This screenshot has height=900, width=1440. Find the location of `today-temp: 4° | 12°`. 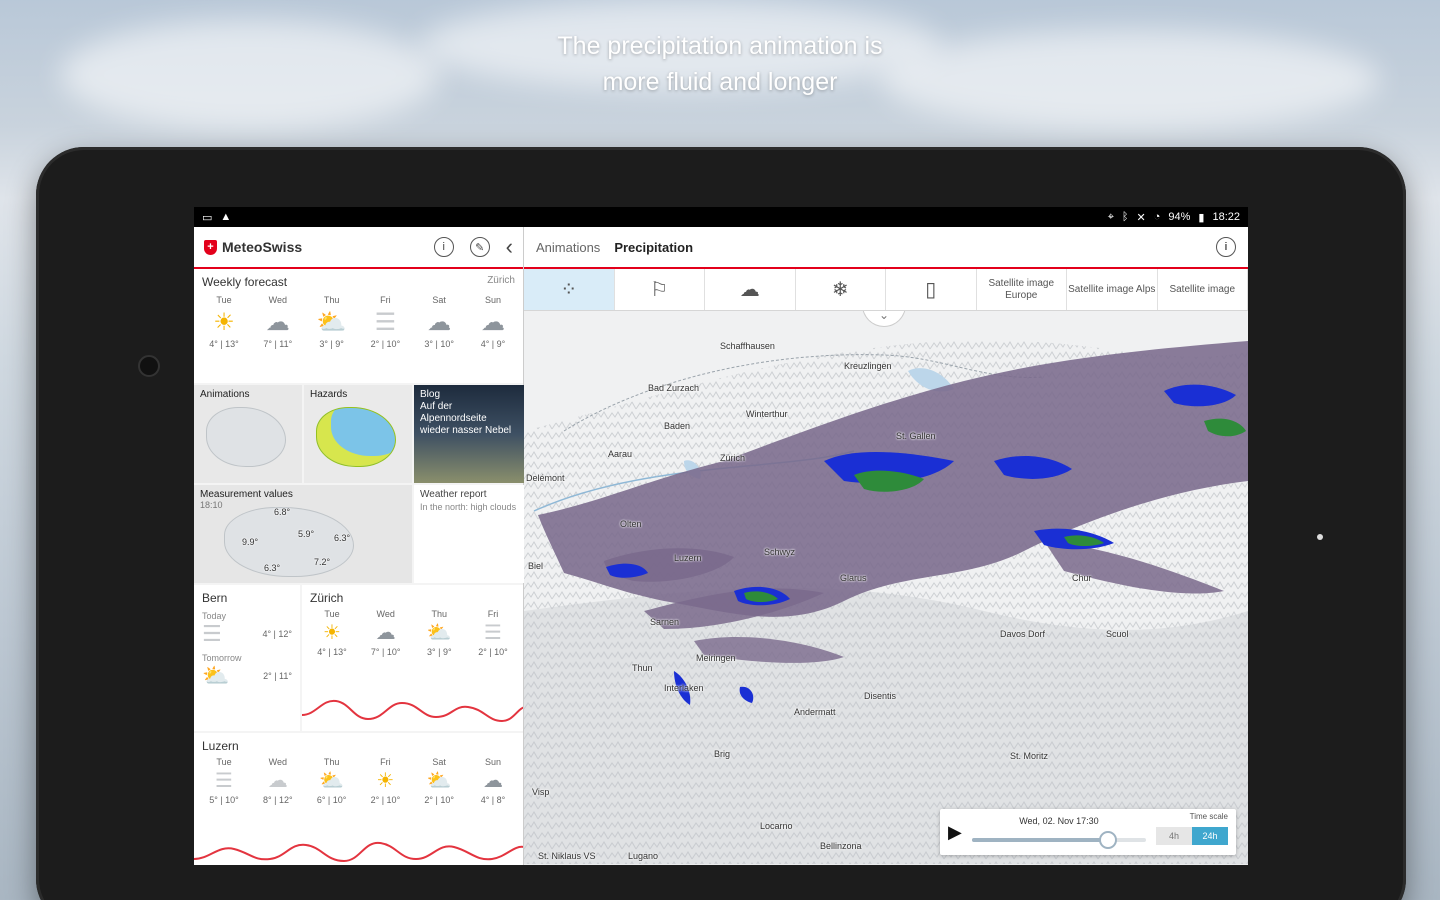

today-temp: 4° | 12° is located at coordinates (277, 634).